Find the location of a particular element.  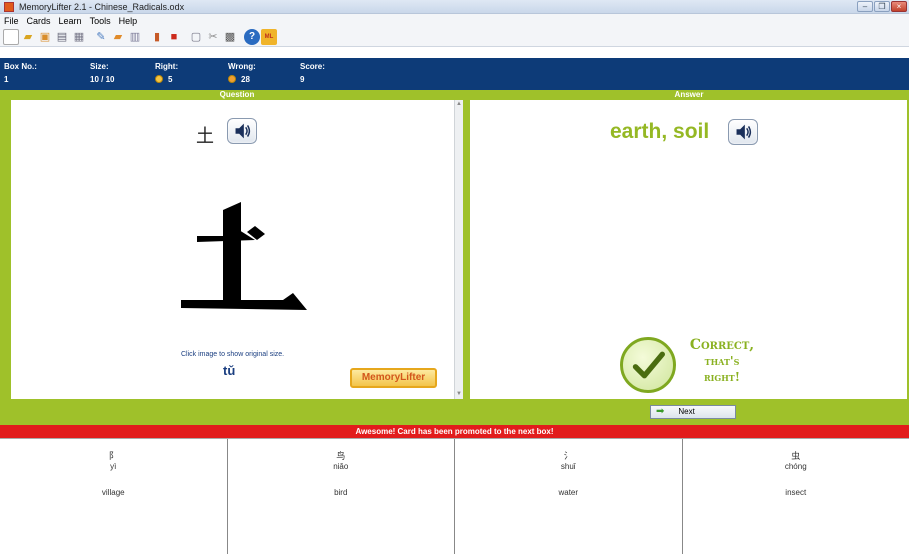

ml-icon: ML is located at coordinates (269, 36).